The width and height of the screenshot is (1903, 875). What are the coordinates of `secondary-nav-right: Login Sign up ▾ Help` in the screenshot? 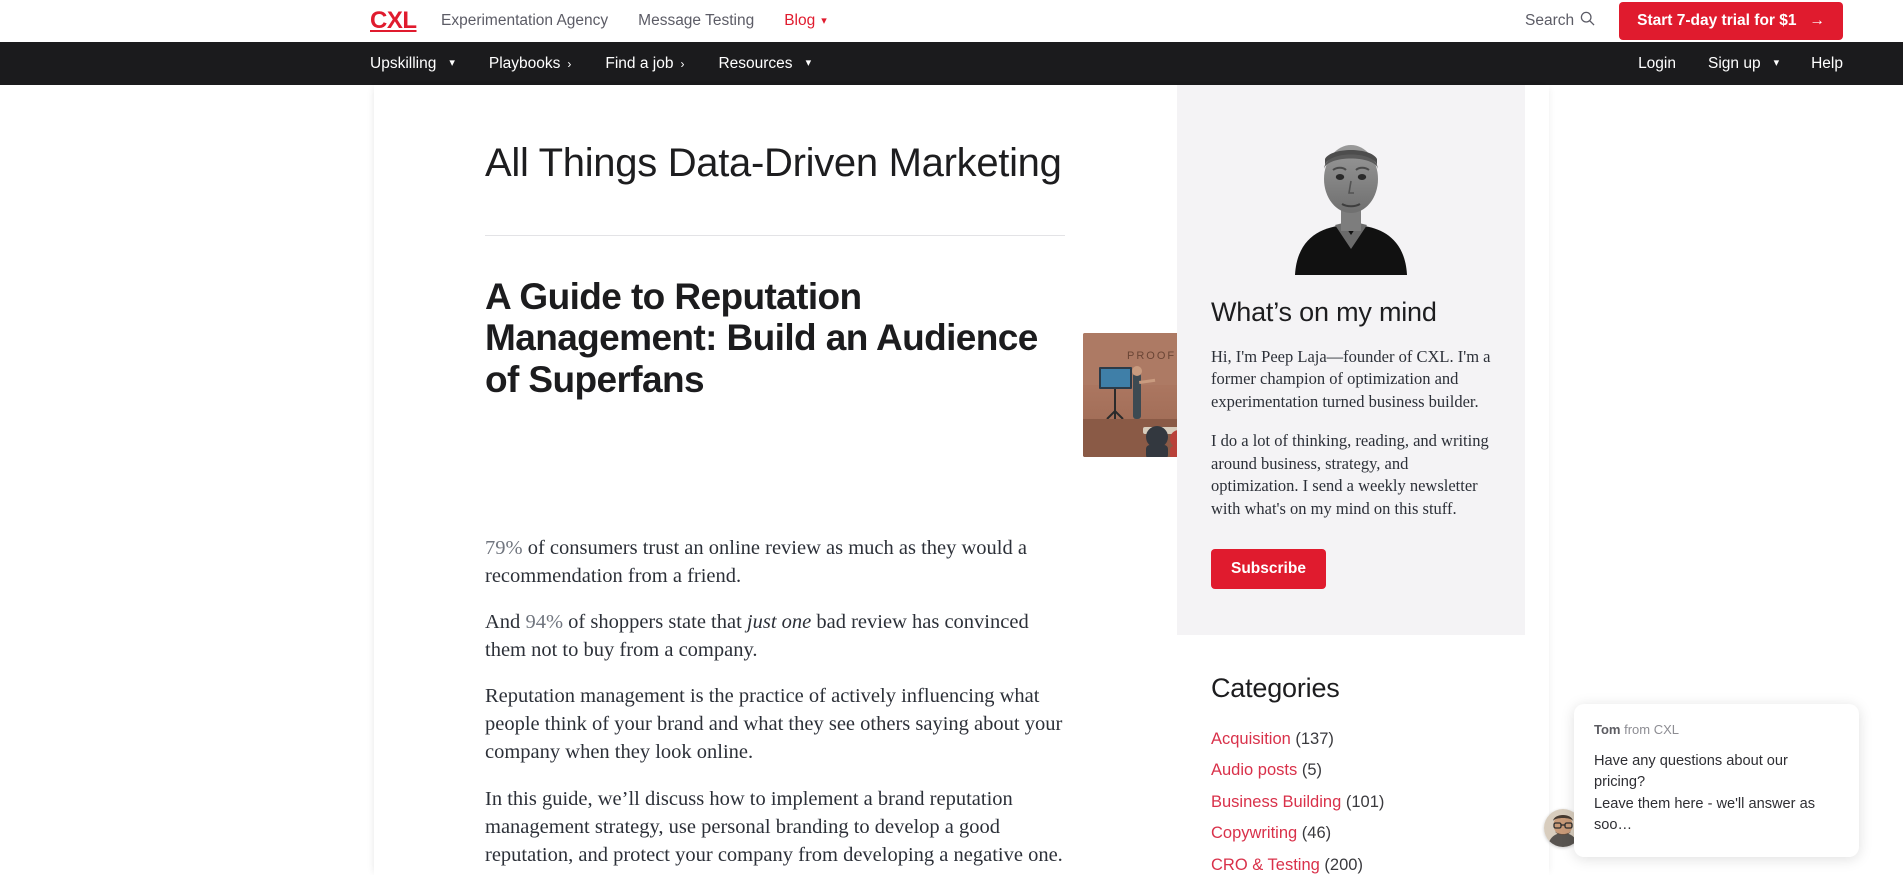 It's located at (1740, 64).